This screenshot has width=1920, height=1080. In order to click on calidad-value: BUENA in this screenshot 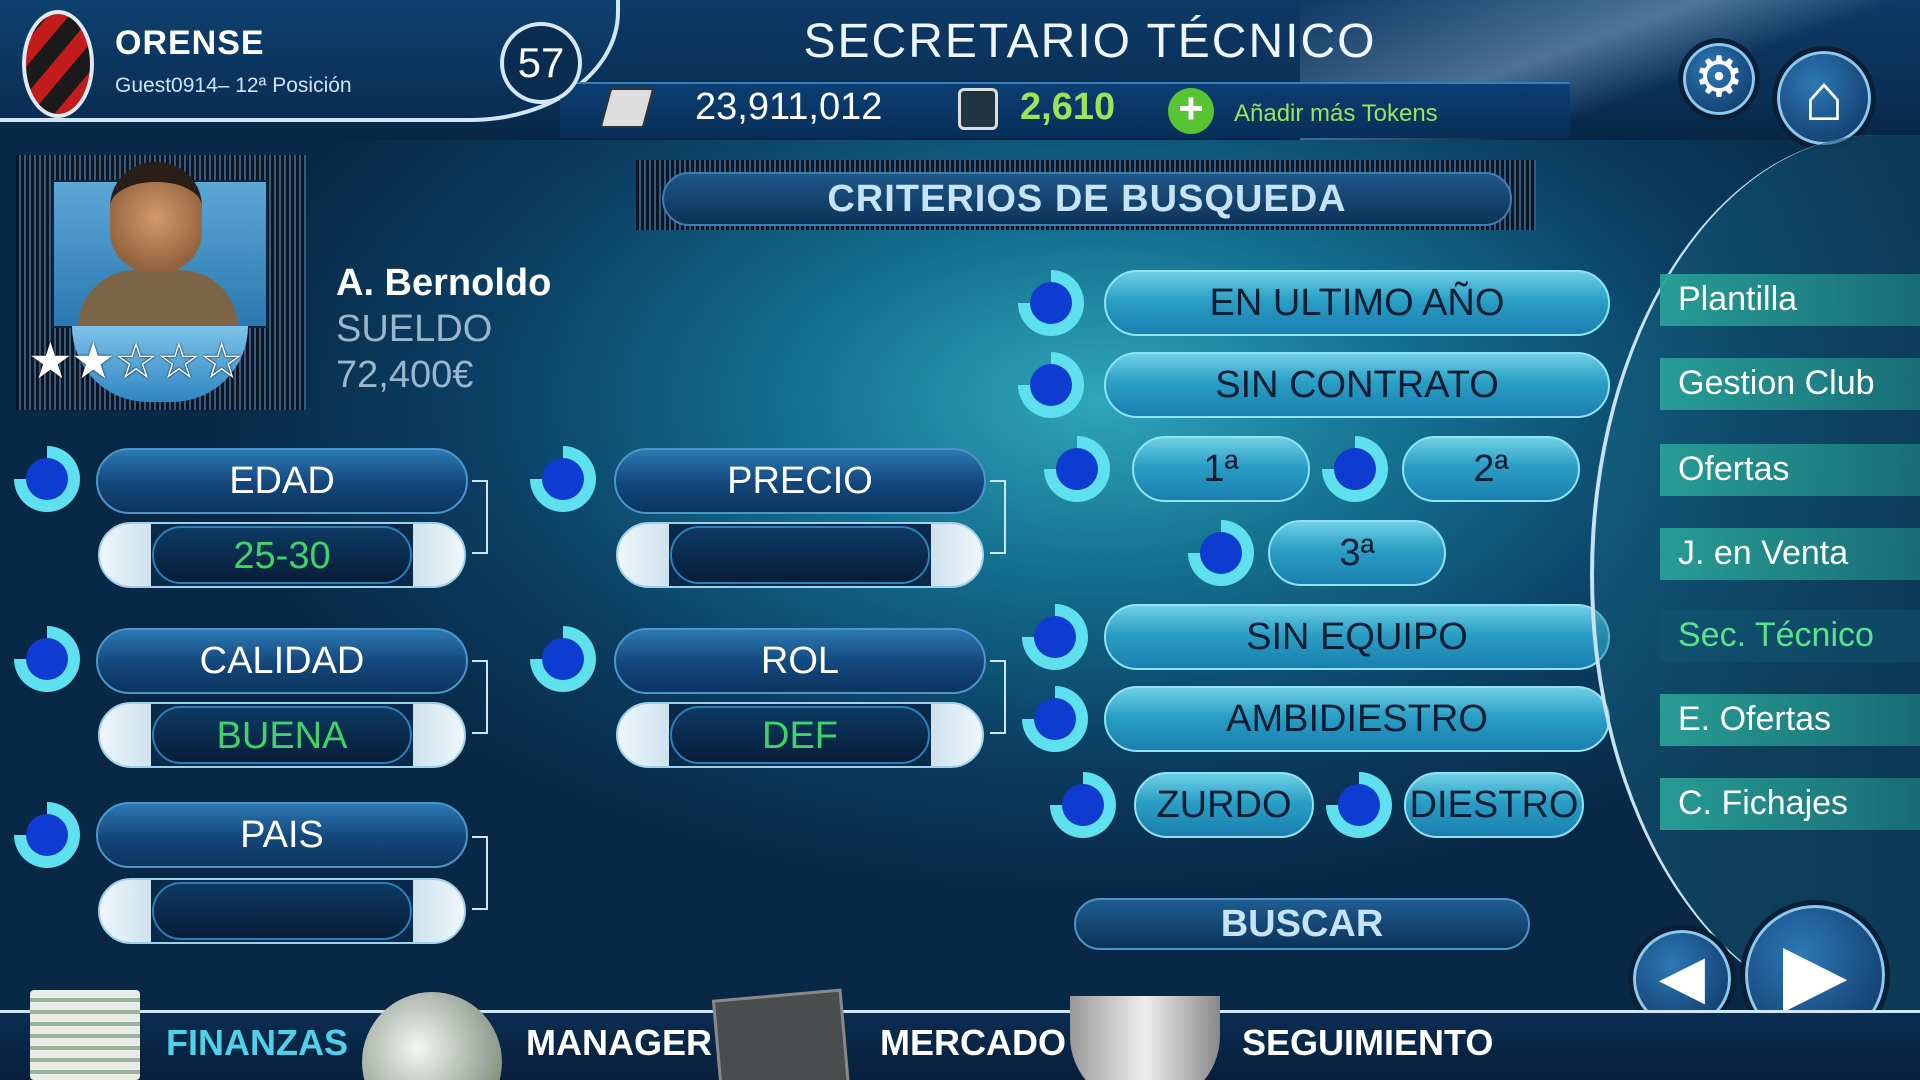, I will do `click(282, 735)`.